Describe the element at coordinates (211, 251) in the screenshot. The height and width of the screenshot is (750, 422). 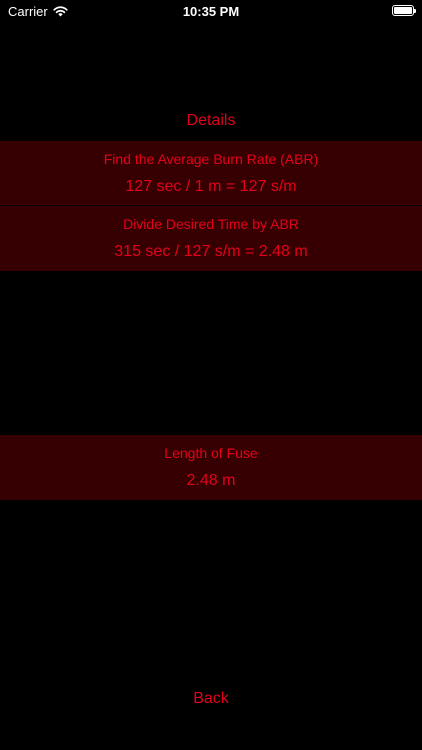
I see `divide-step-value: 315 sec / 127 s/m = 2.48 m` at that location.